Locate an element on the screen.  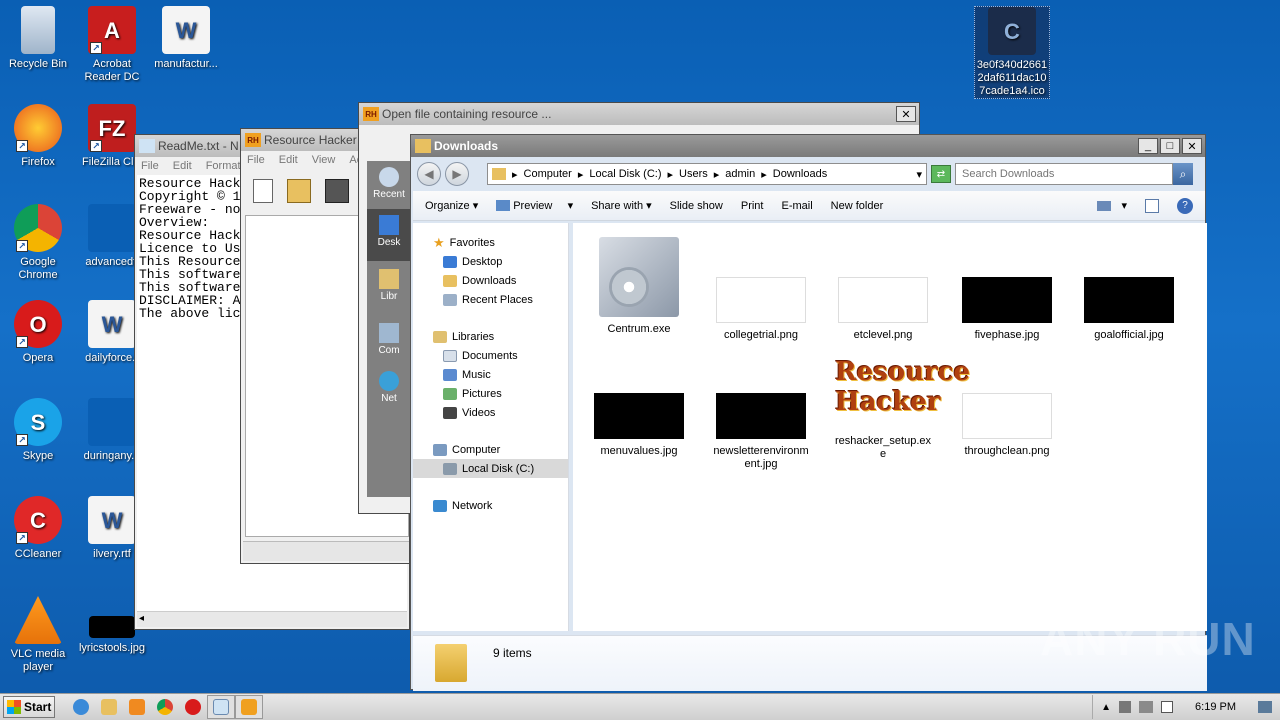
taskbar-media-player is located at coordinates (137, 707).